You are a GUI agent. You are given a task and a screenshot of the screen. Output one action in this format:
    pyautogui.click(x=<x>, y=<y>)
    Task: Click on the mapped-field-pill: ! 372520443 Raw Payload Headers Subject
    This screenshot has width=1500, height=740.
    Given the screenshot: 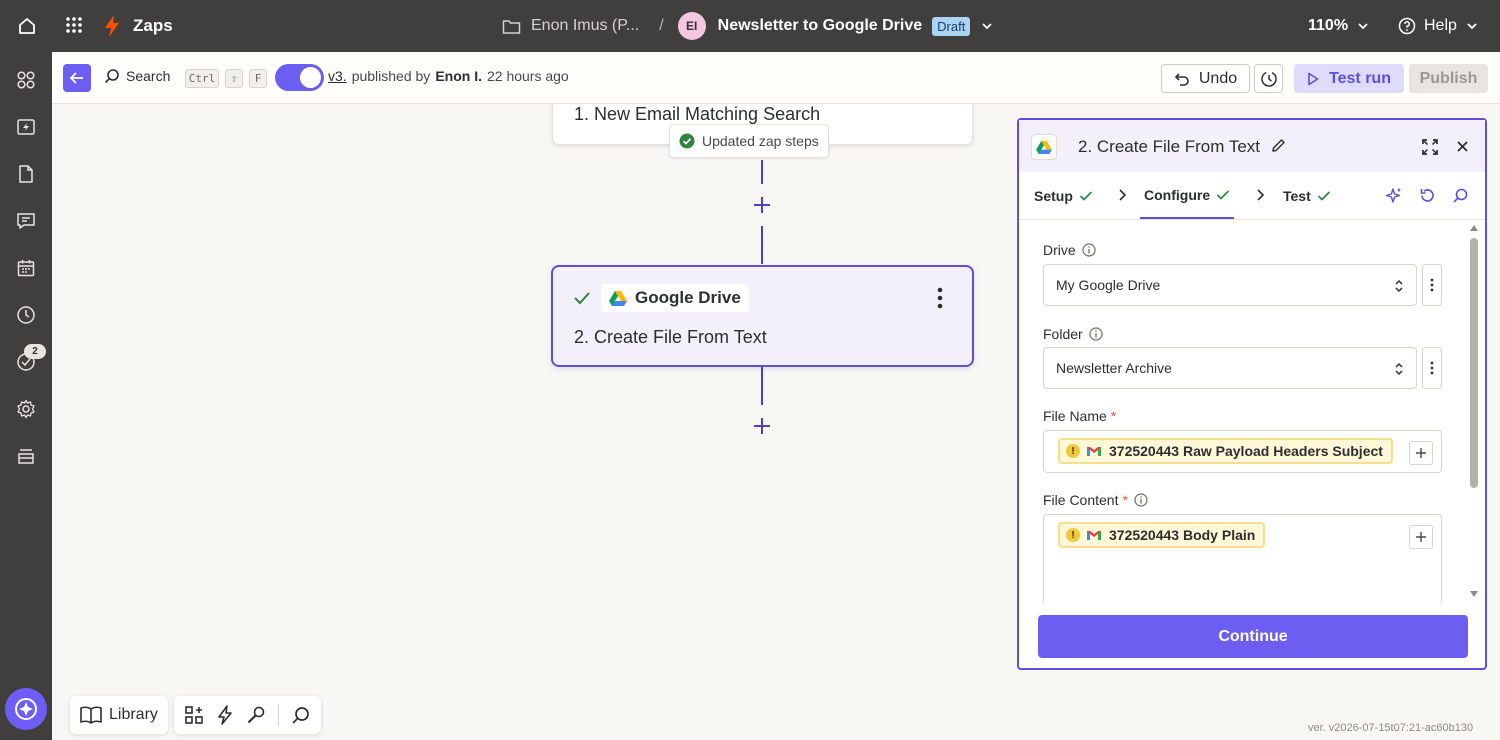 What is the action you would take?
    pyautogui.click(x=1225, y=451)
    